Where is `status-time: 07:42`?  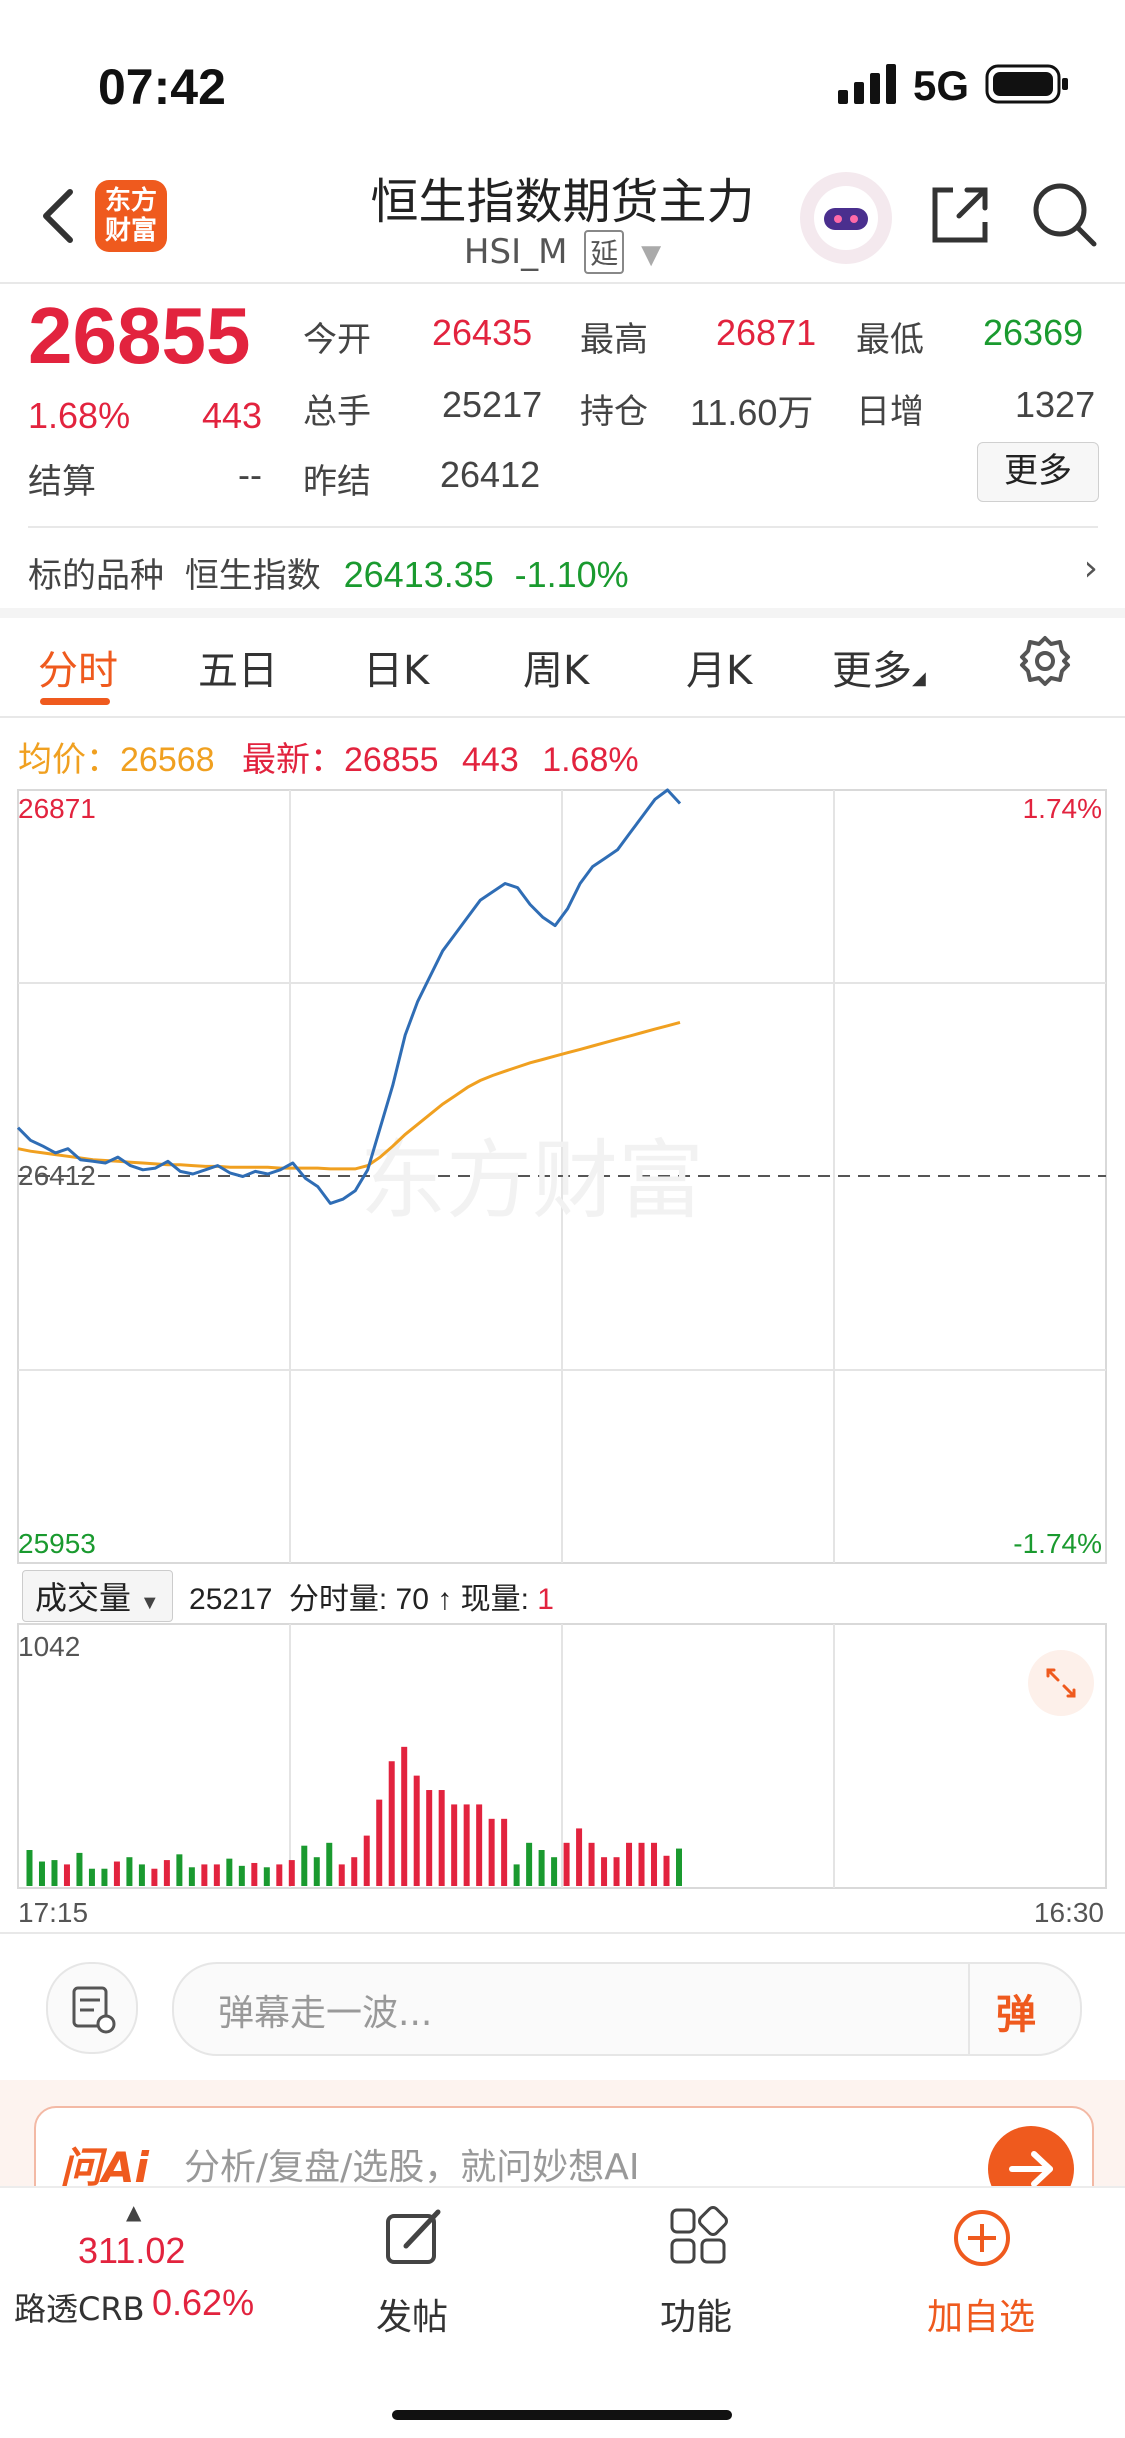
status-time: 07:42 is located at coordinates (162, 87).